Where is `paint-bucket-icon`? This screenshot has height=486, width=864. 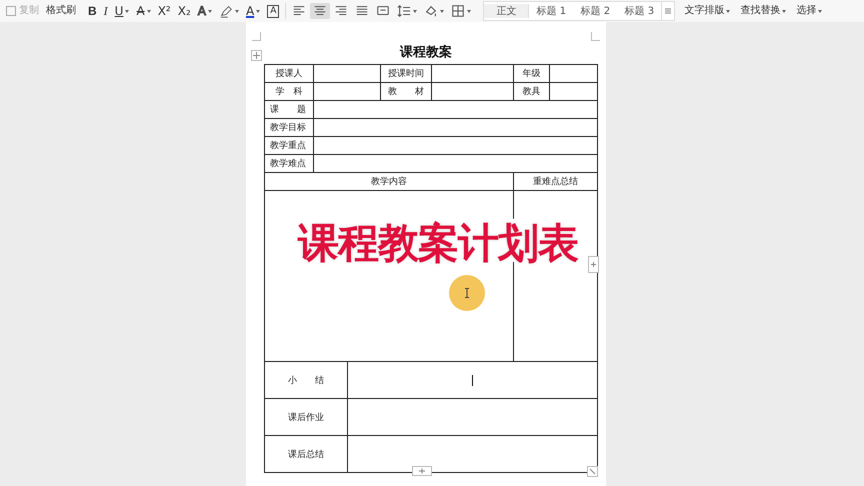
paint-bucket-icon is located at coordinates (431, 11).